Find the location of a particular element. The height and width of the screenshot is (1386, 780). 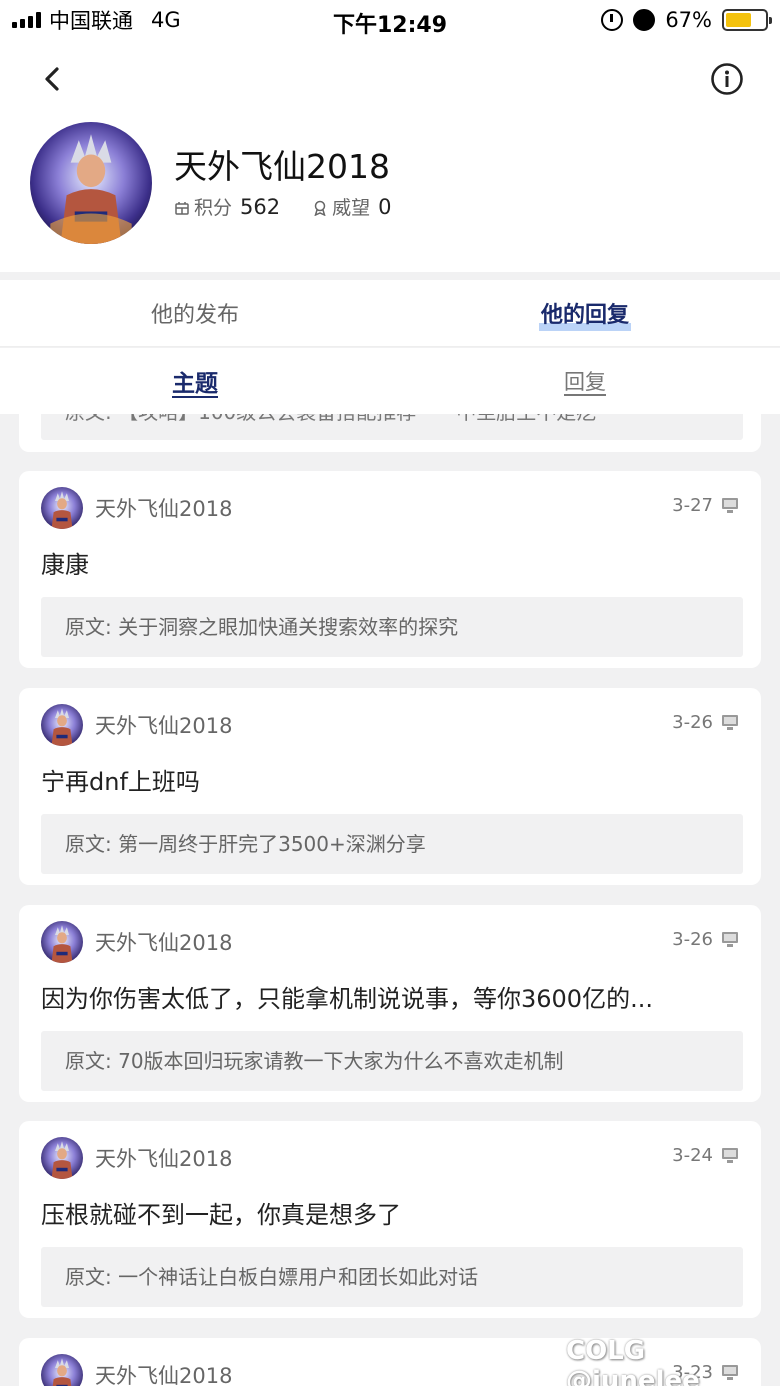

reply-content: 压根就碰不到一起，你真是想多了 is located at coordinates (221, 1215).